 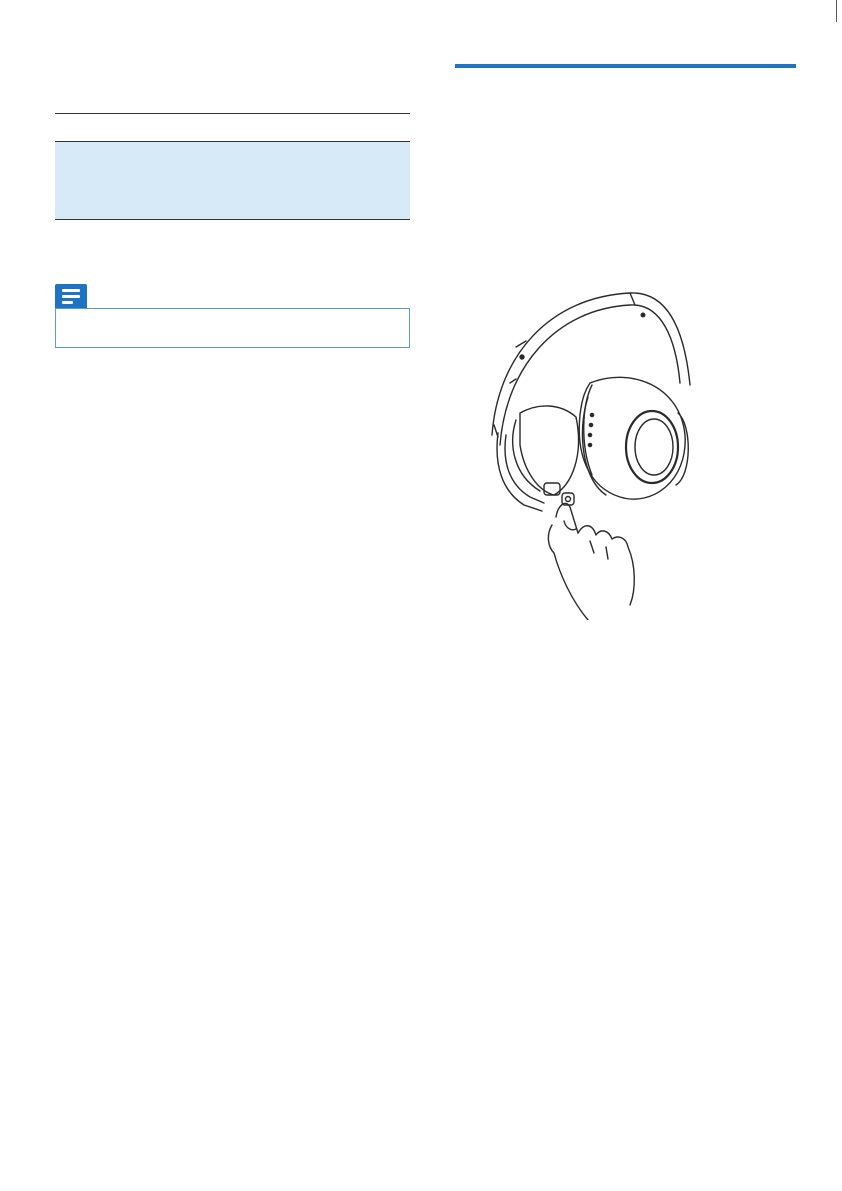 I want to click on note-callout, so click(x=232, y=316).